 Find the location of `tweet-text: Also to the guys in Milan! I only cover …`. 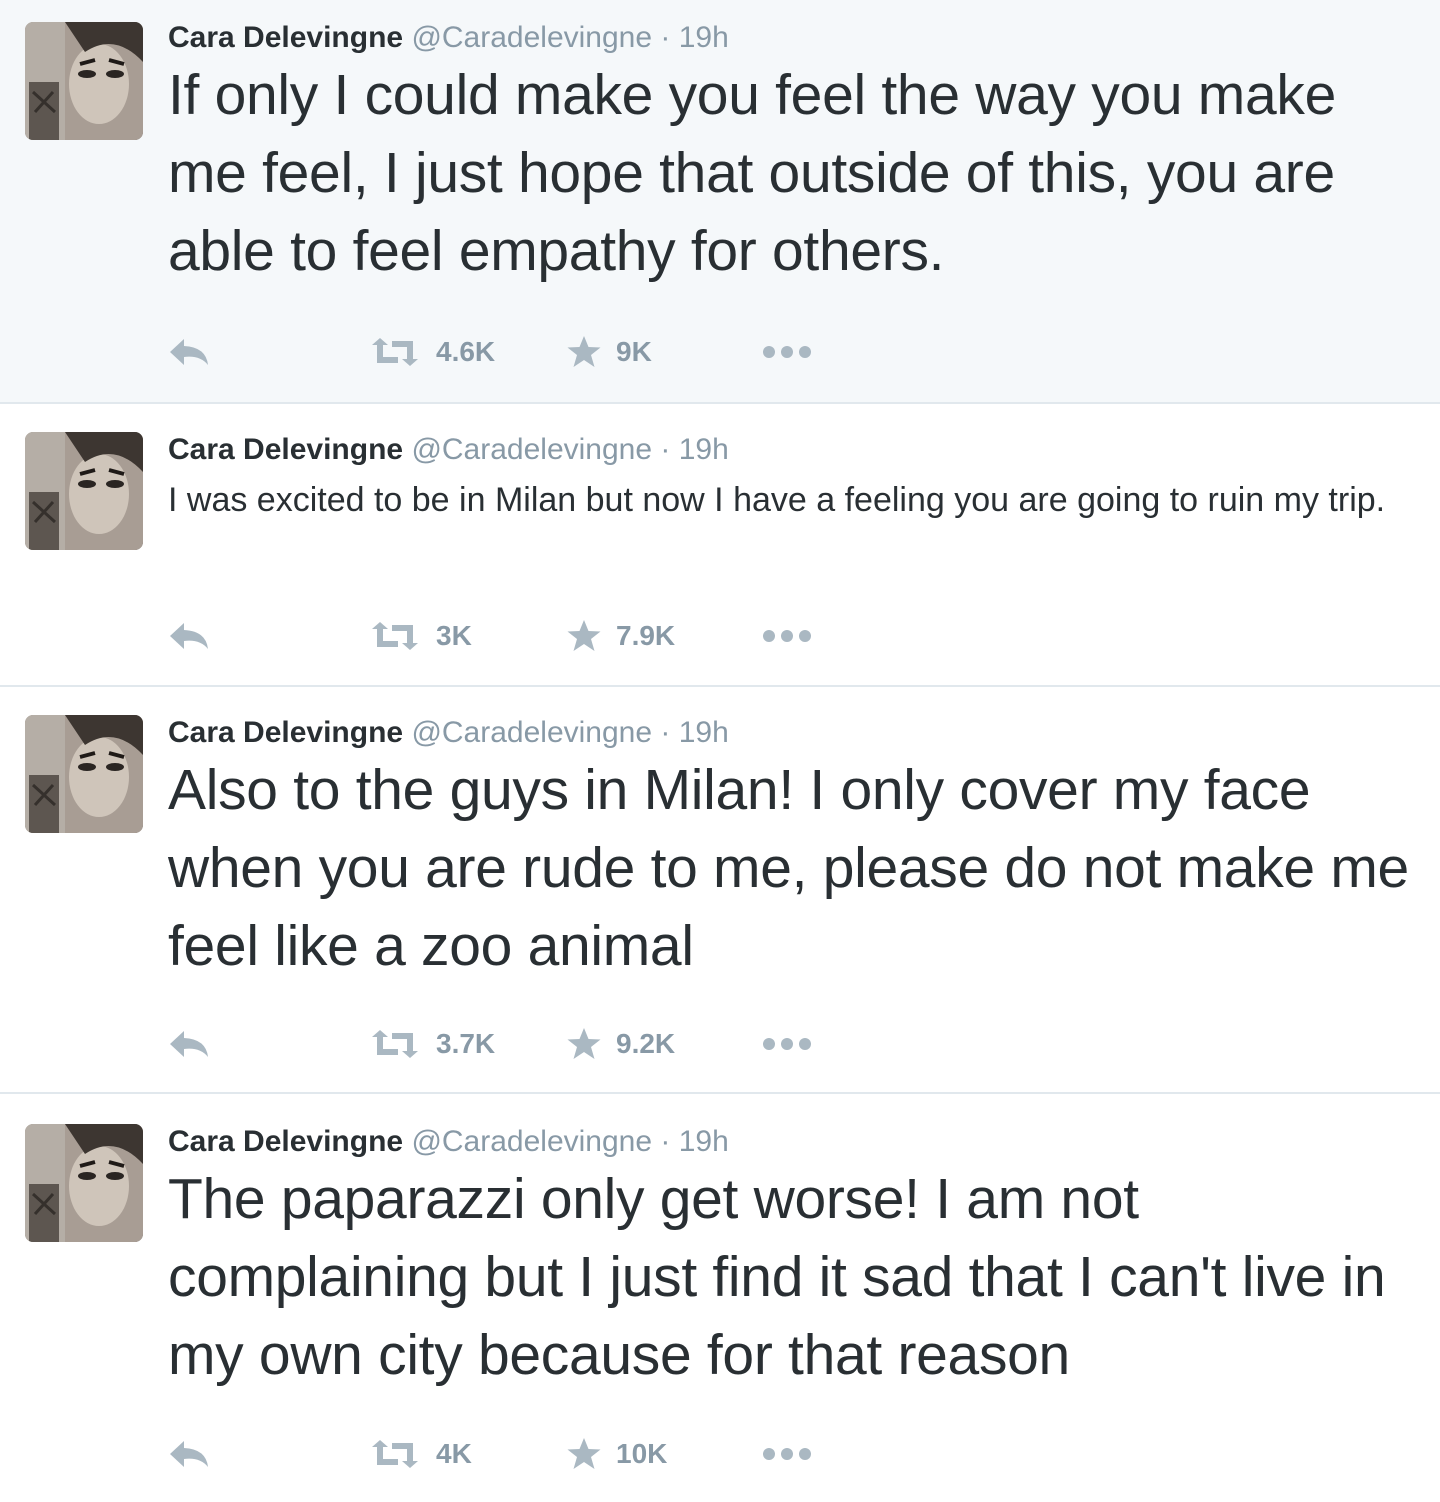

tweet-text: Also to the guys in Milan! I only cover … is located at coordinates (788, 868).